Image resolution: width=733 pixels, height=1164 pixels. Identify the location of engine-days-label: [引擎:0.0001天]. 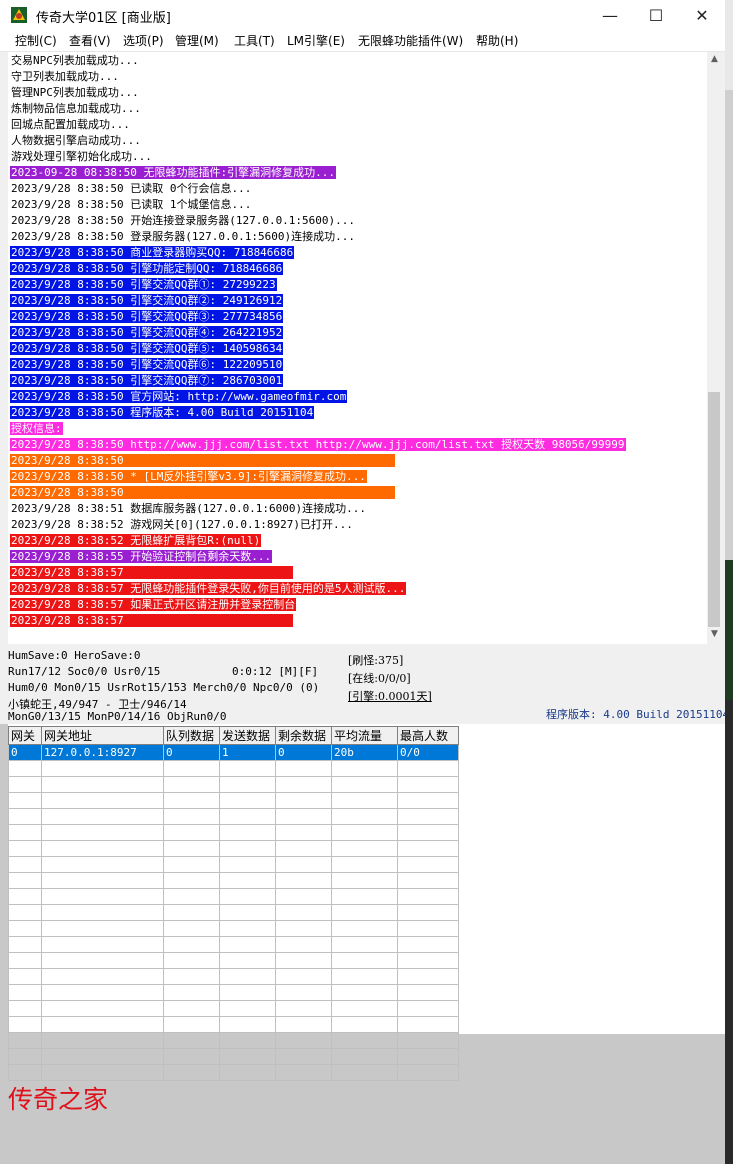
(390, 696).